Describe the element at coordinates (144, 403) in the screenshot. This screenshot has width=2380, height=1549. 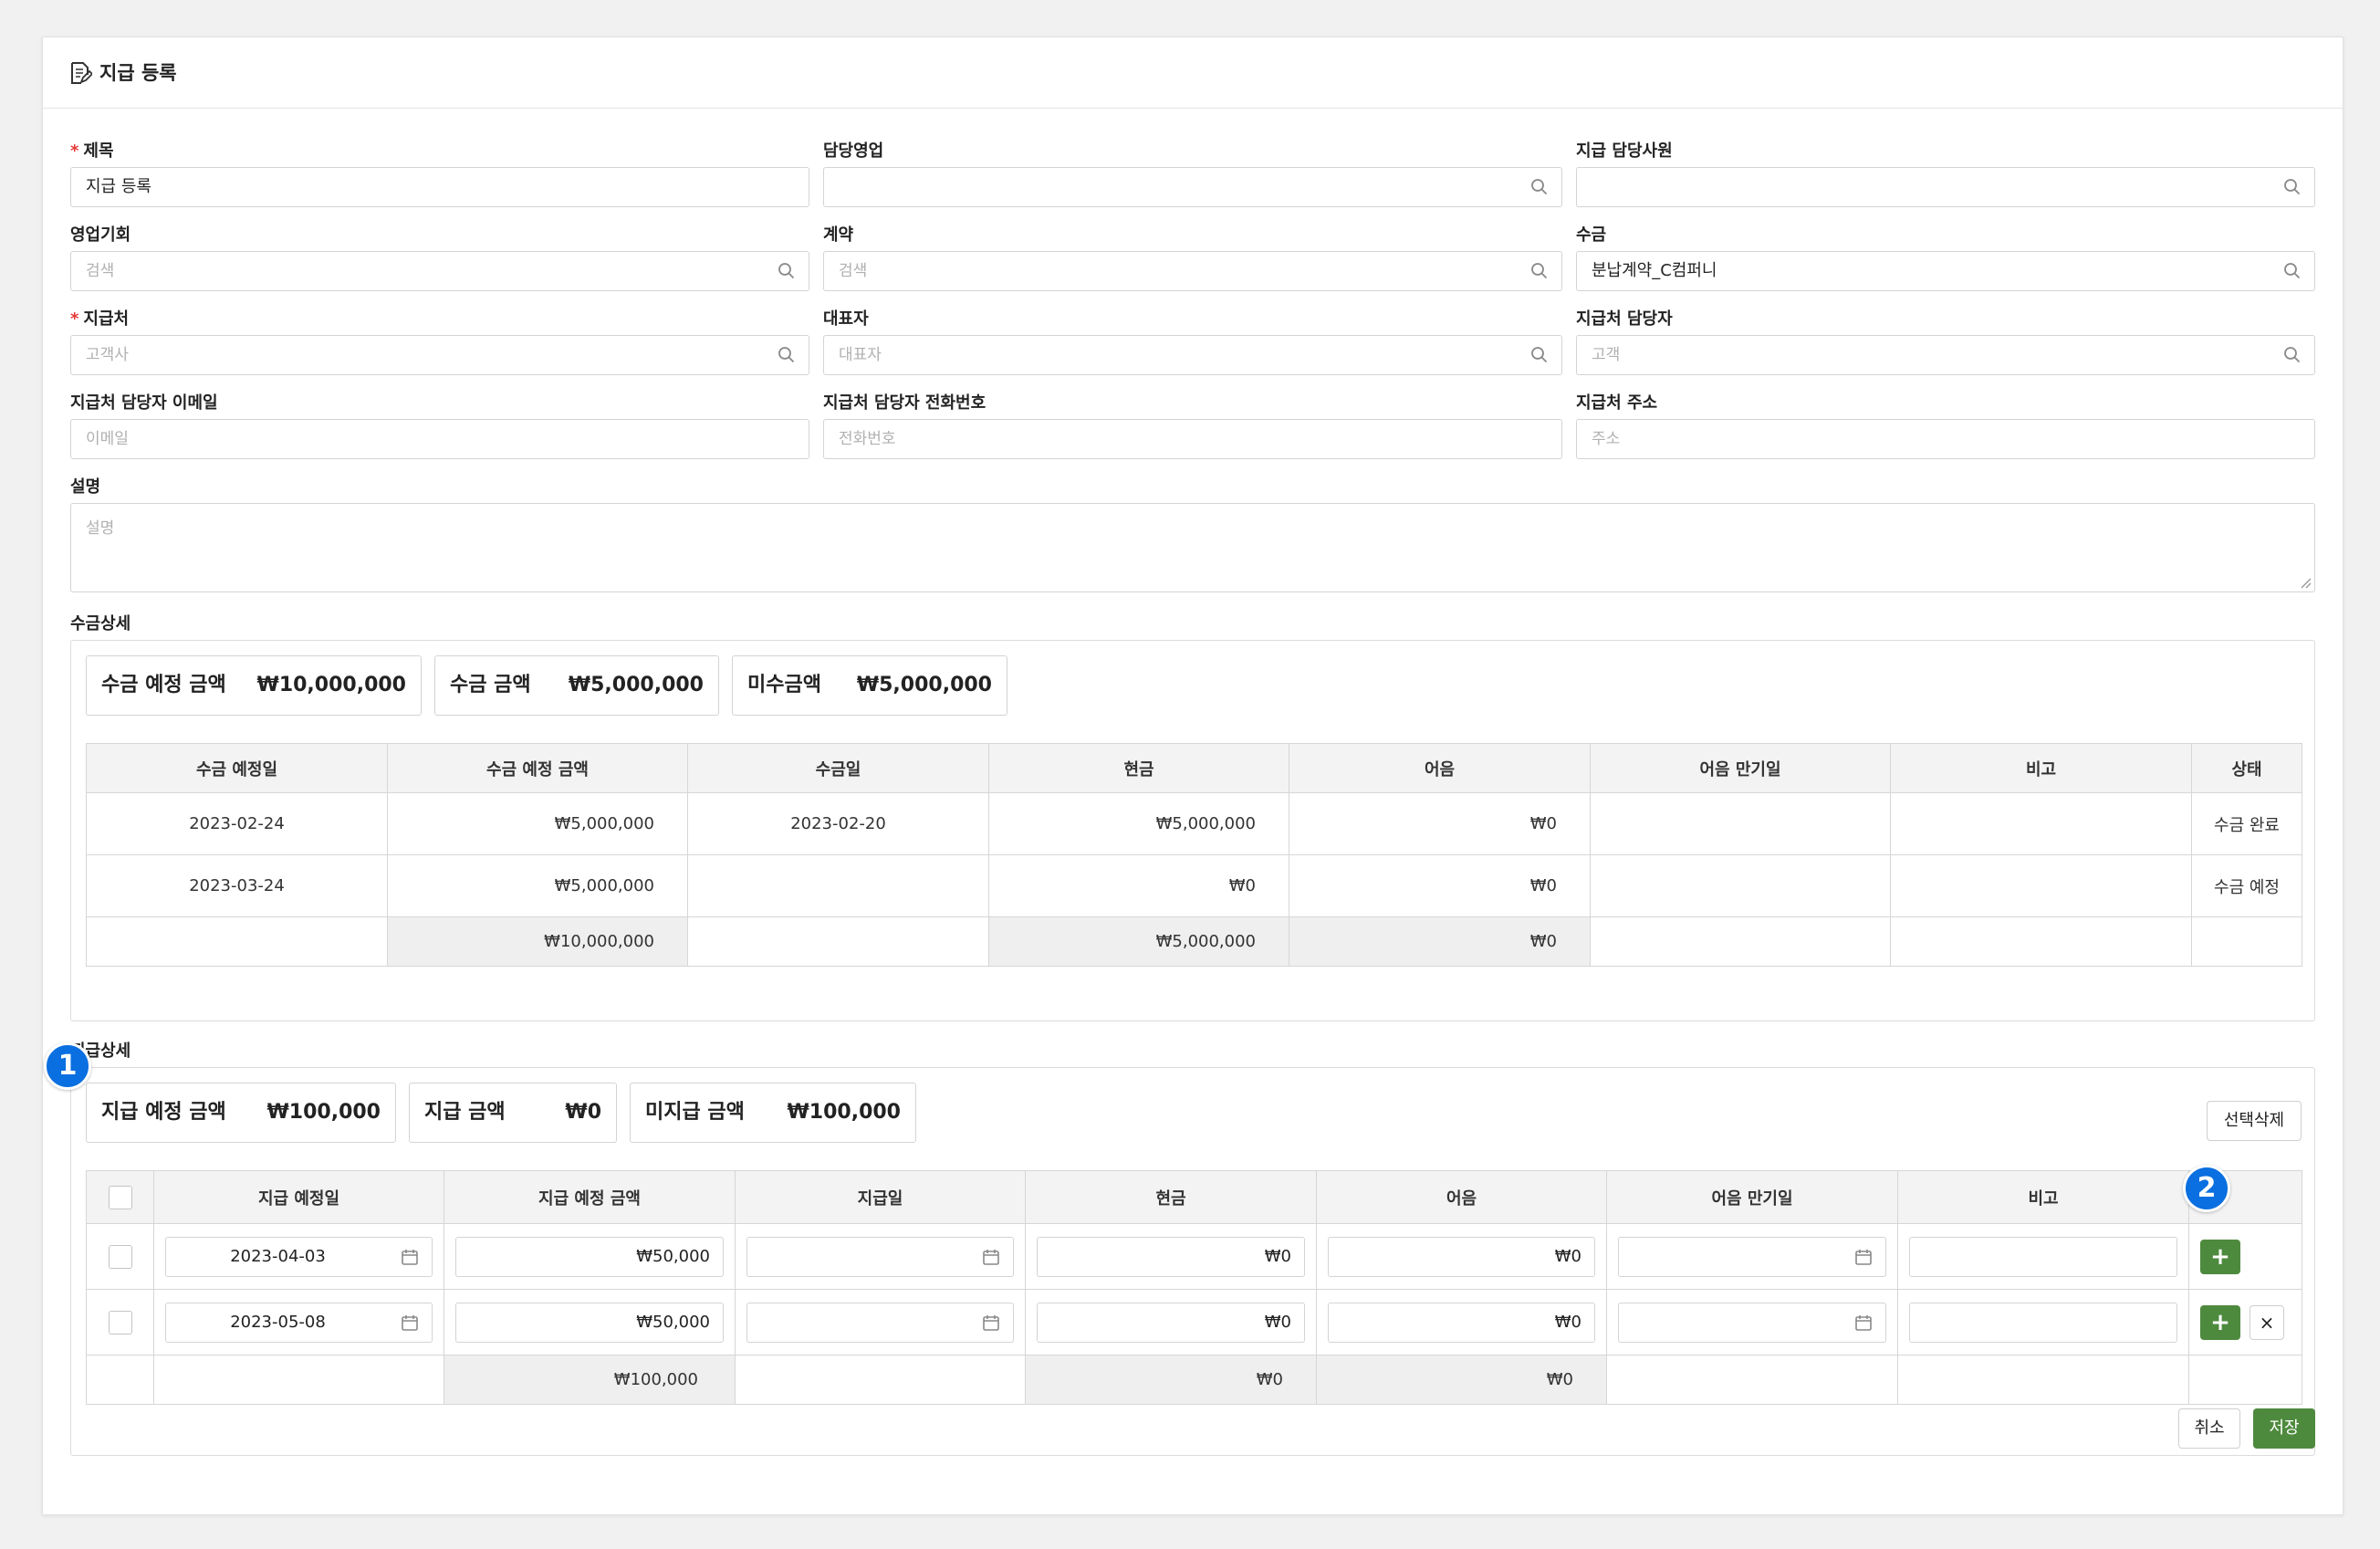
I see `email-label: 지급처 담당자 이메일` at that location.